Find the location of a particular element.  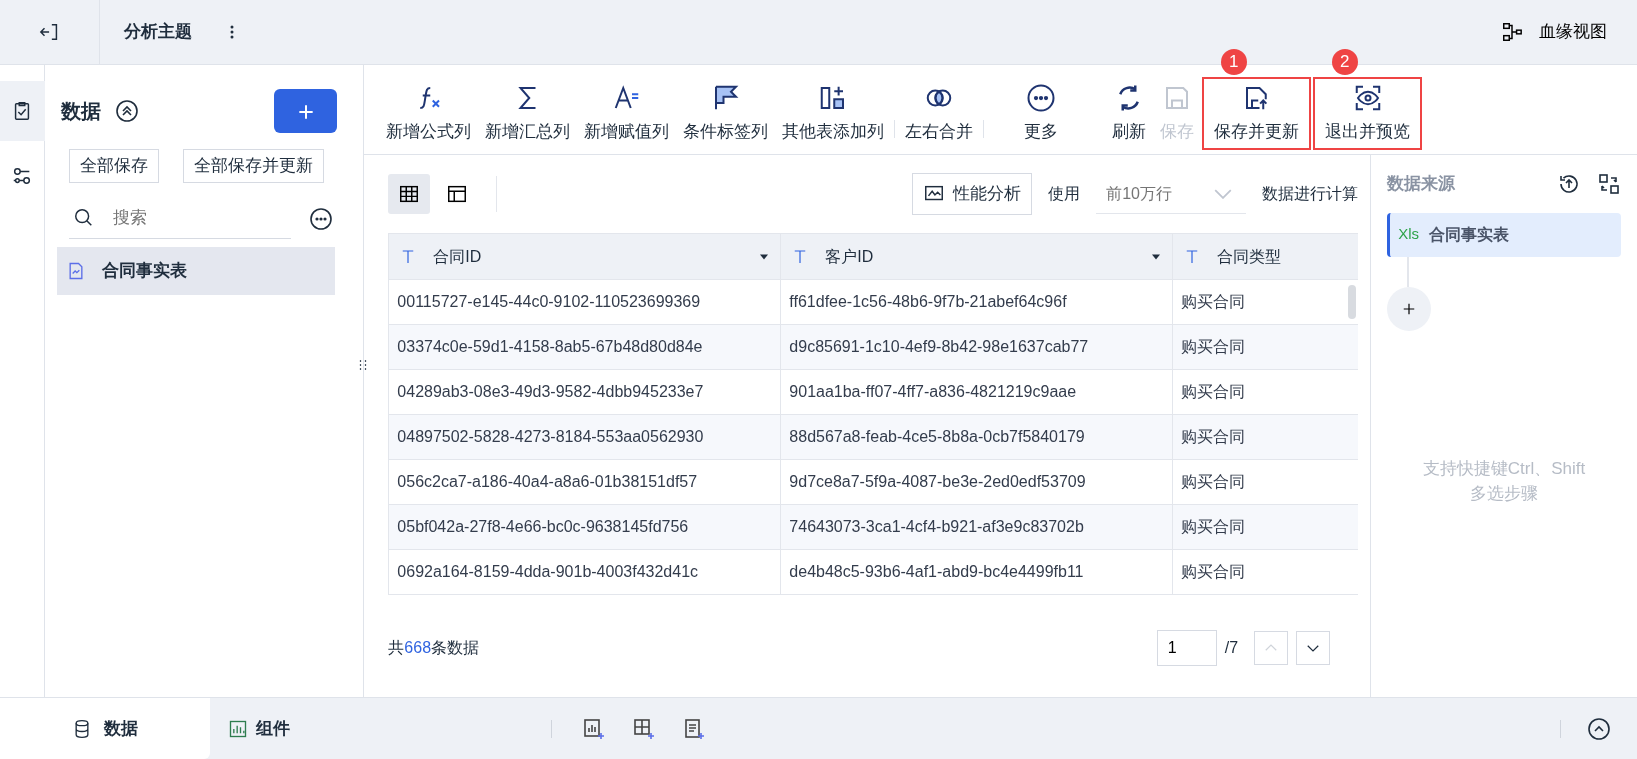

toolbar-button: 新增赋值列 is located at coordinates (627, 113).